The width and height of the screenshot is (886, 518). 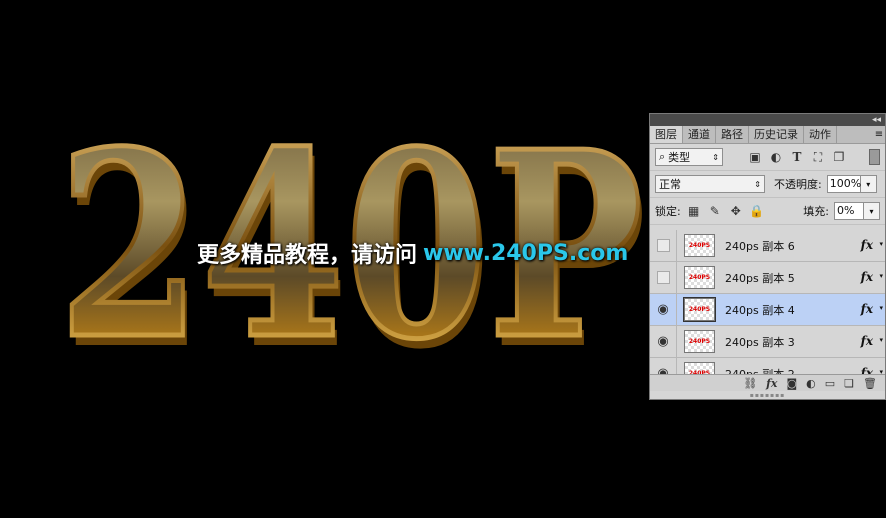 What do you see at coordinates (843, 184) in the screenshot?
I see `opacity-input: 100%` at bounding box center [843, 184].